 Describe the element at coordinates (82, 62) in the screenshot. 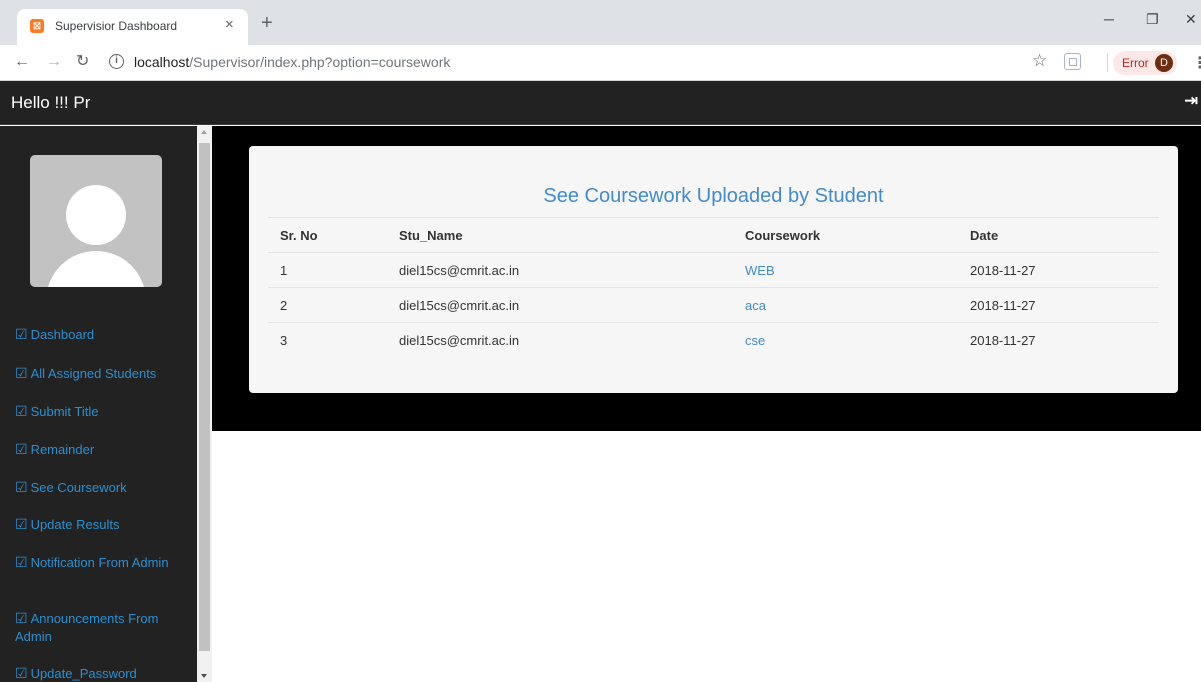

I see `reload-icon: ↻` at that location.